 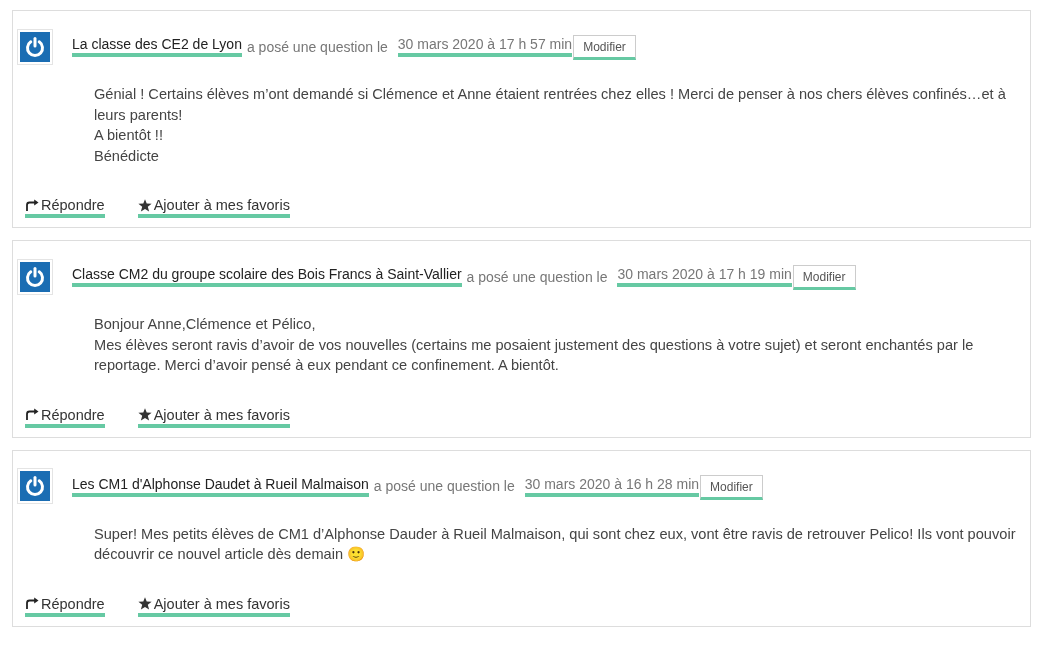 What do you see at coordinates (612, 486) in the screenshot?
I see `date-link: 30 mars 2020 à 16 h 28 min` at bounding box center [612, 486].